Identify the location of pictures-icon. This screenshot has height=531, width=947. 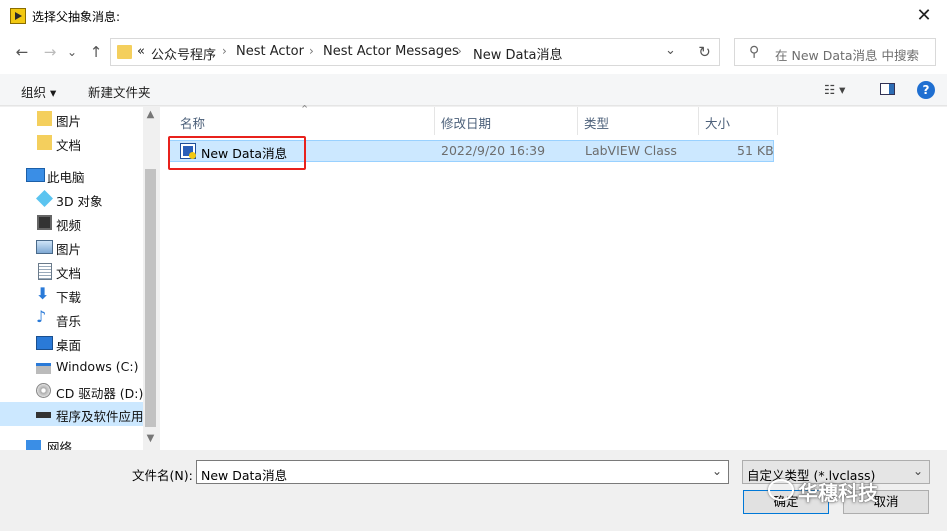
(44, 247).